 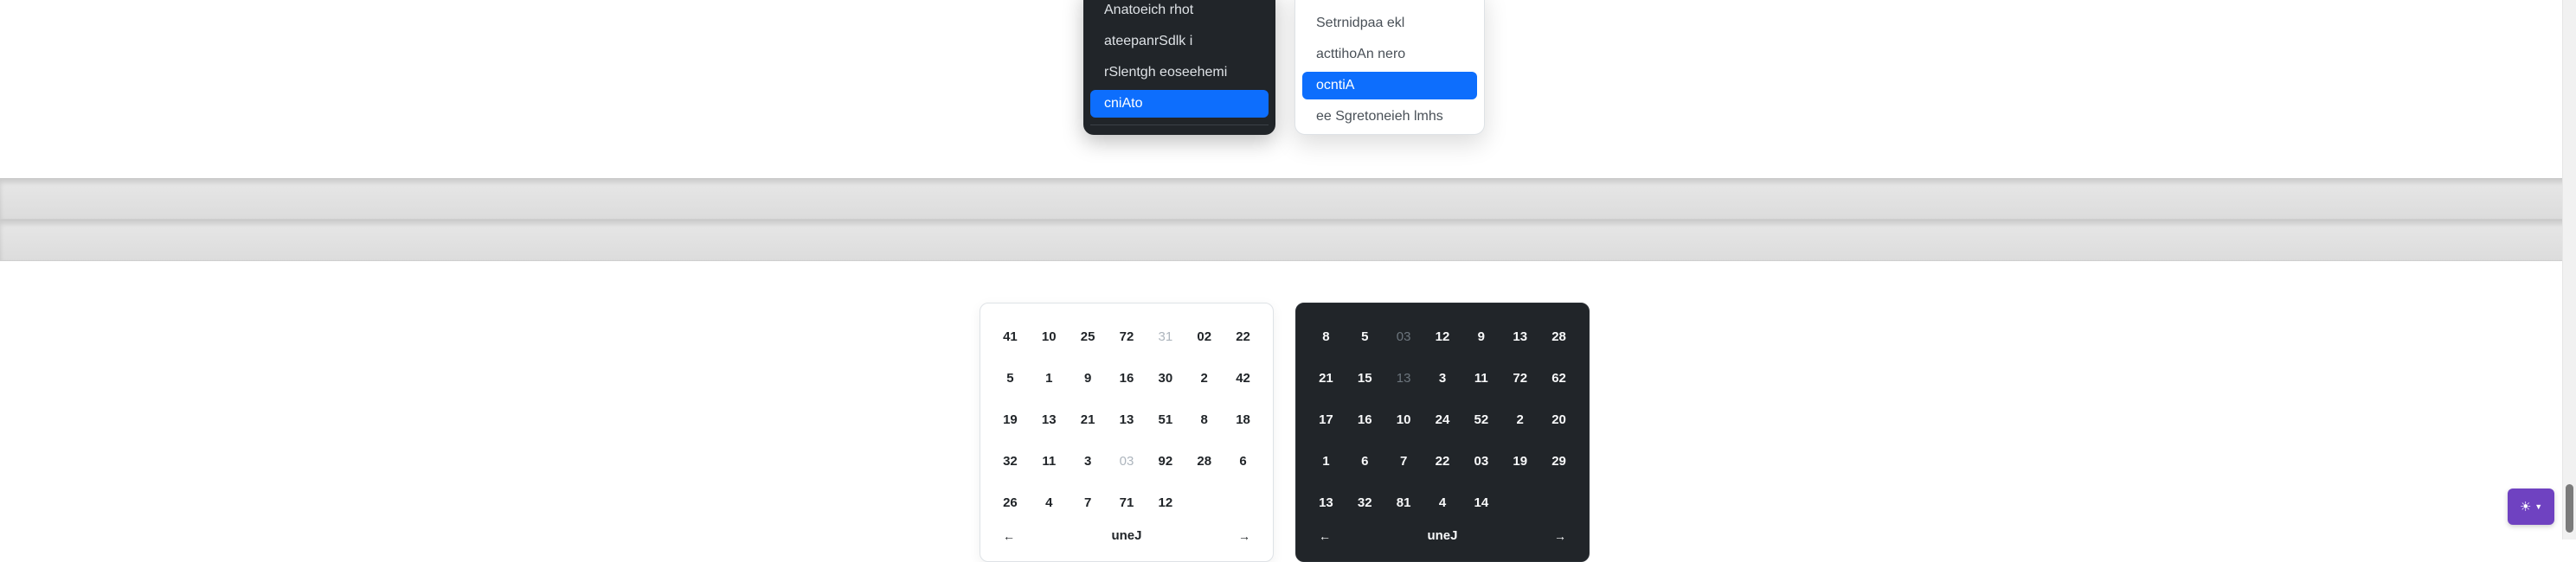 I want to click on light-day-cell: 3, so click(x=1089, y=461).